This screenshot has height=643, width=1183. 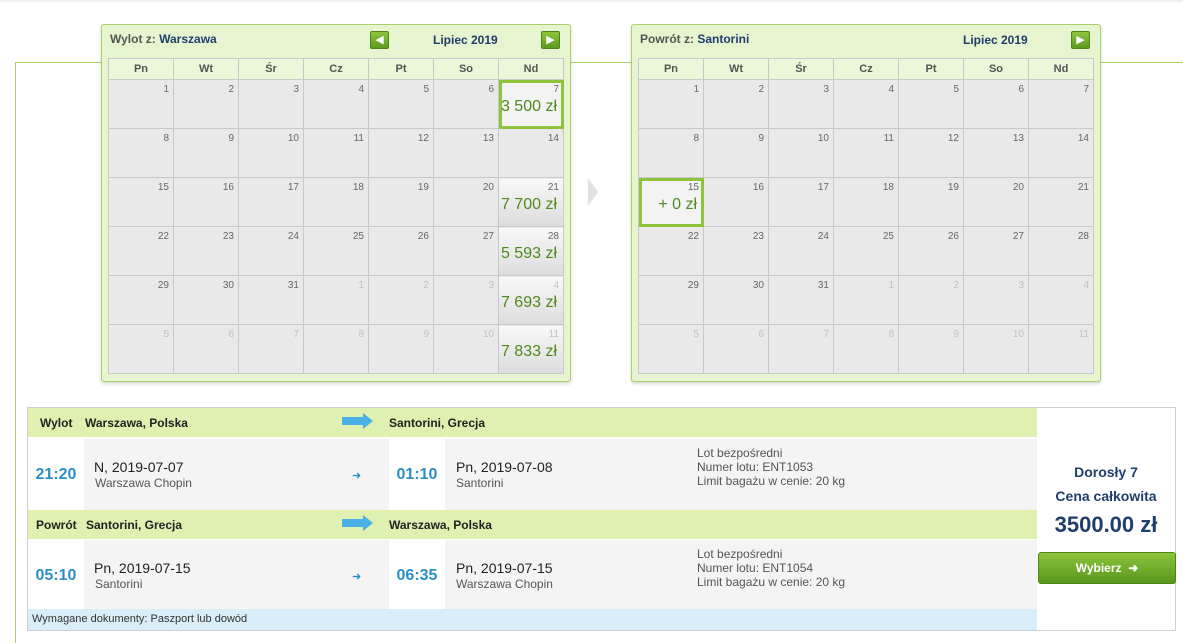 I want to click on calendar-week: 5 6 7 8 9 10 11, so click(x=866, y=349).